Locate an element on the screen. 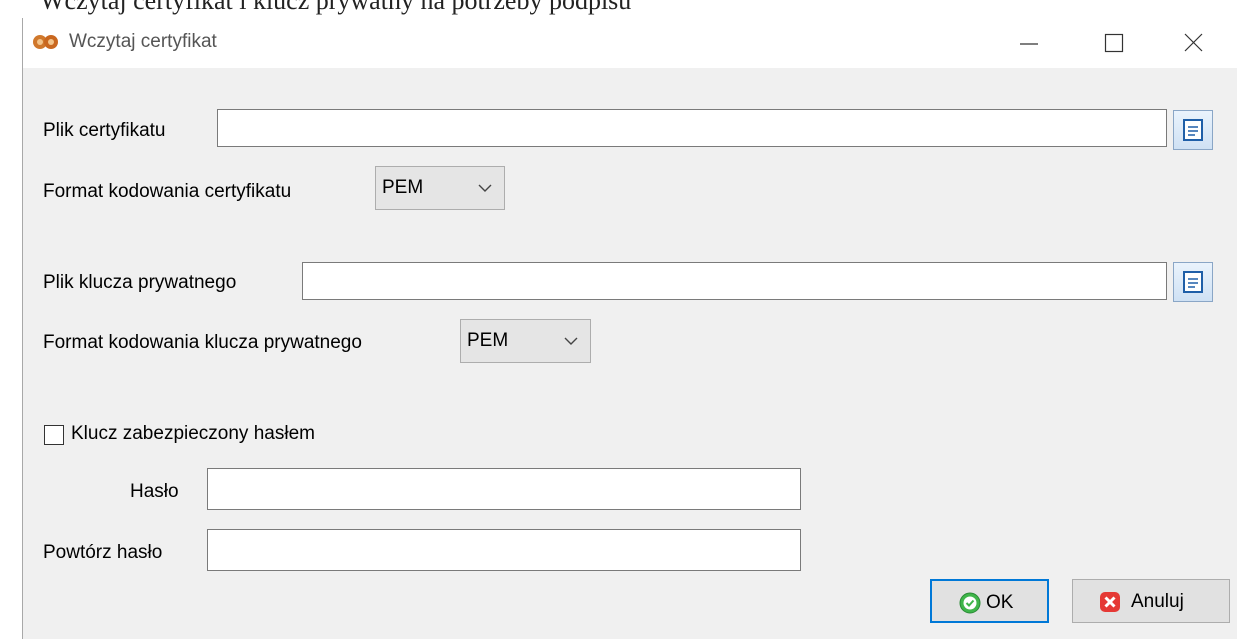 The image size is (1237, 639). ok-button: OK is located at coordinates (989, 601).